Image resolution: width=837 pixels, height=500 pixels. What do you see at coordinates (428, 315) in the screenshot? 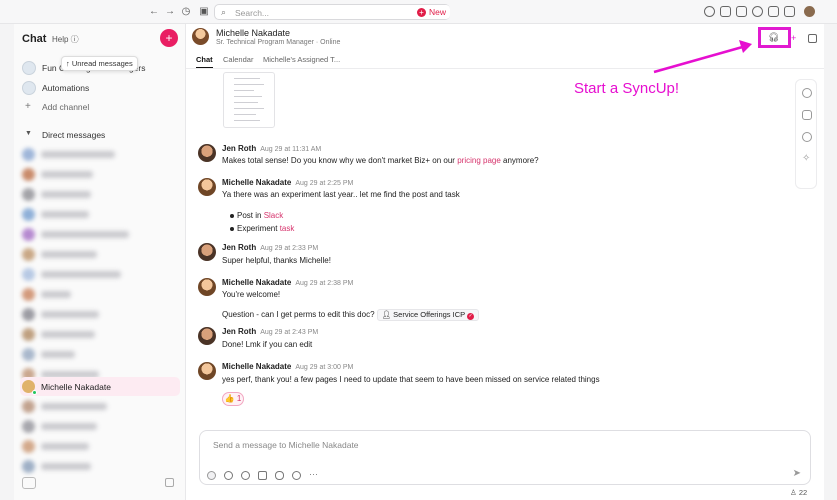
I see `doc-chip: 👤︎ Service Offerings ICP ✓` at bounding box center [428, 315].